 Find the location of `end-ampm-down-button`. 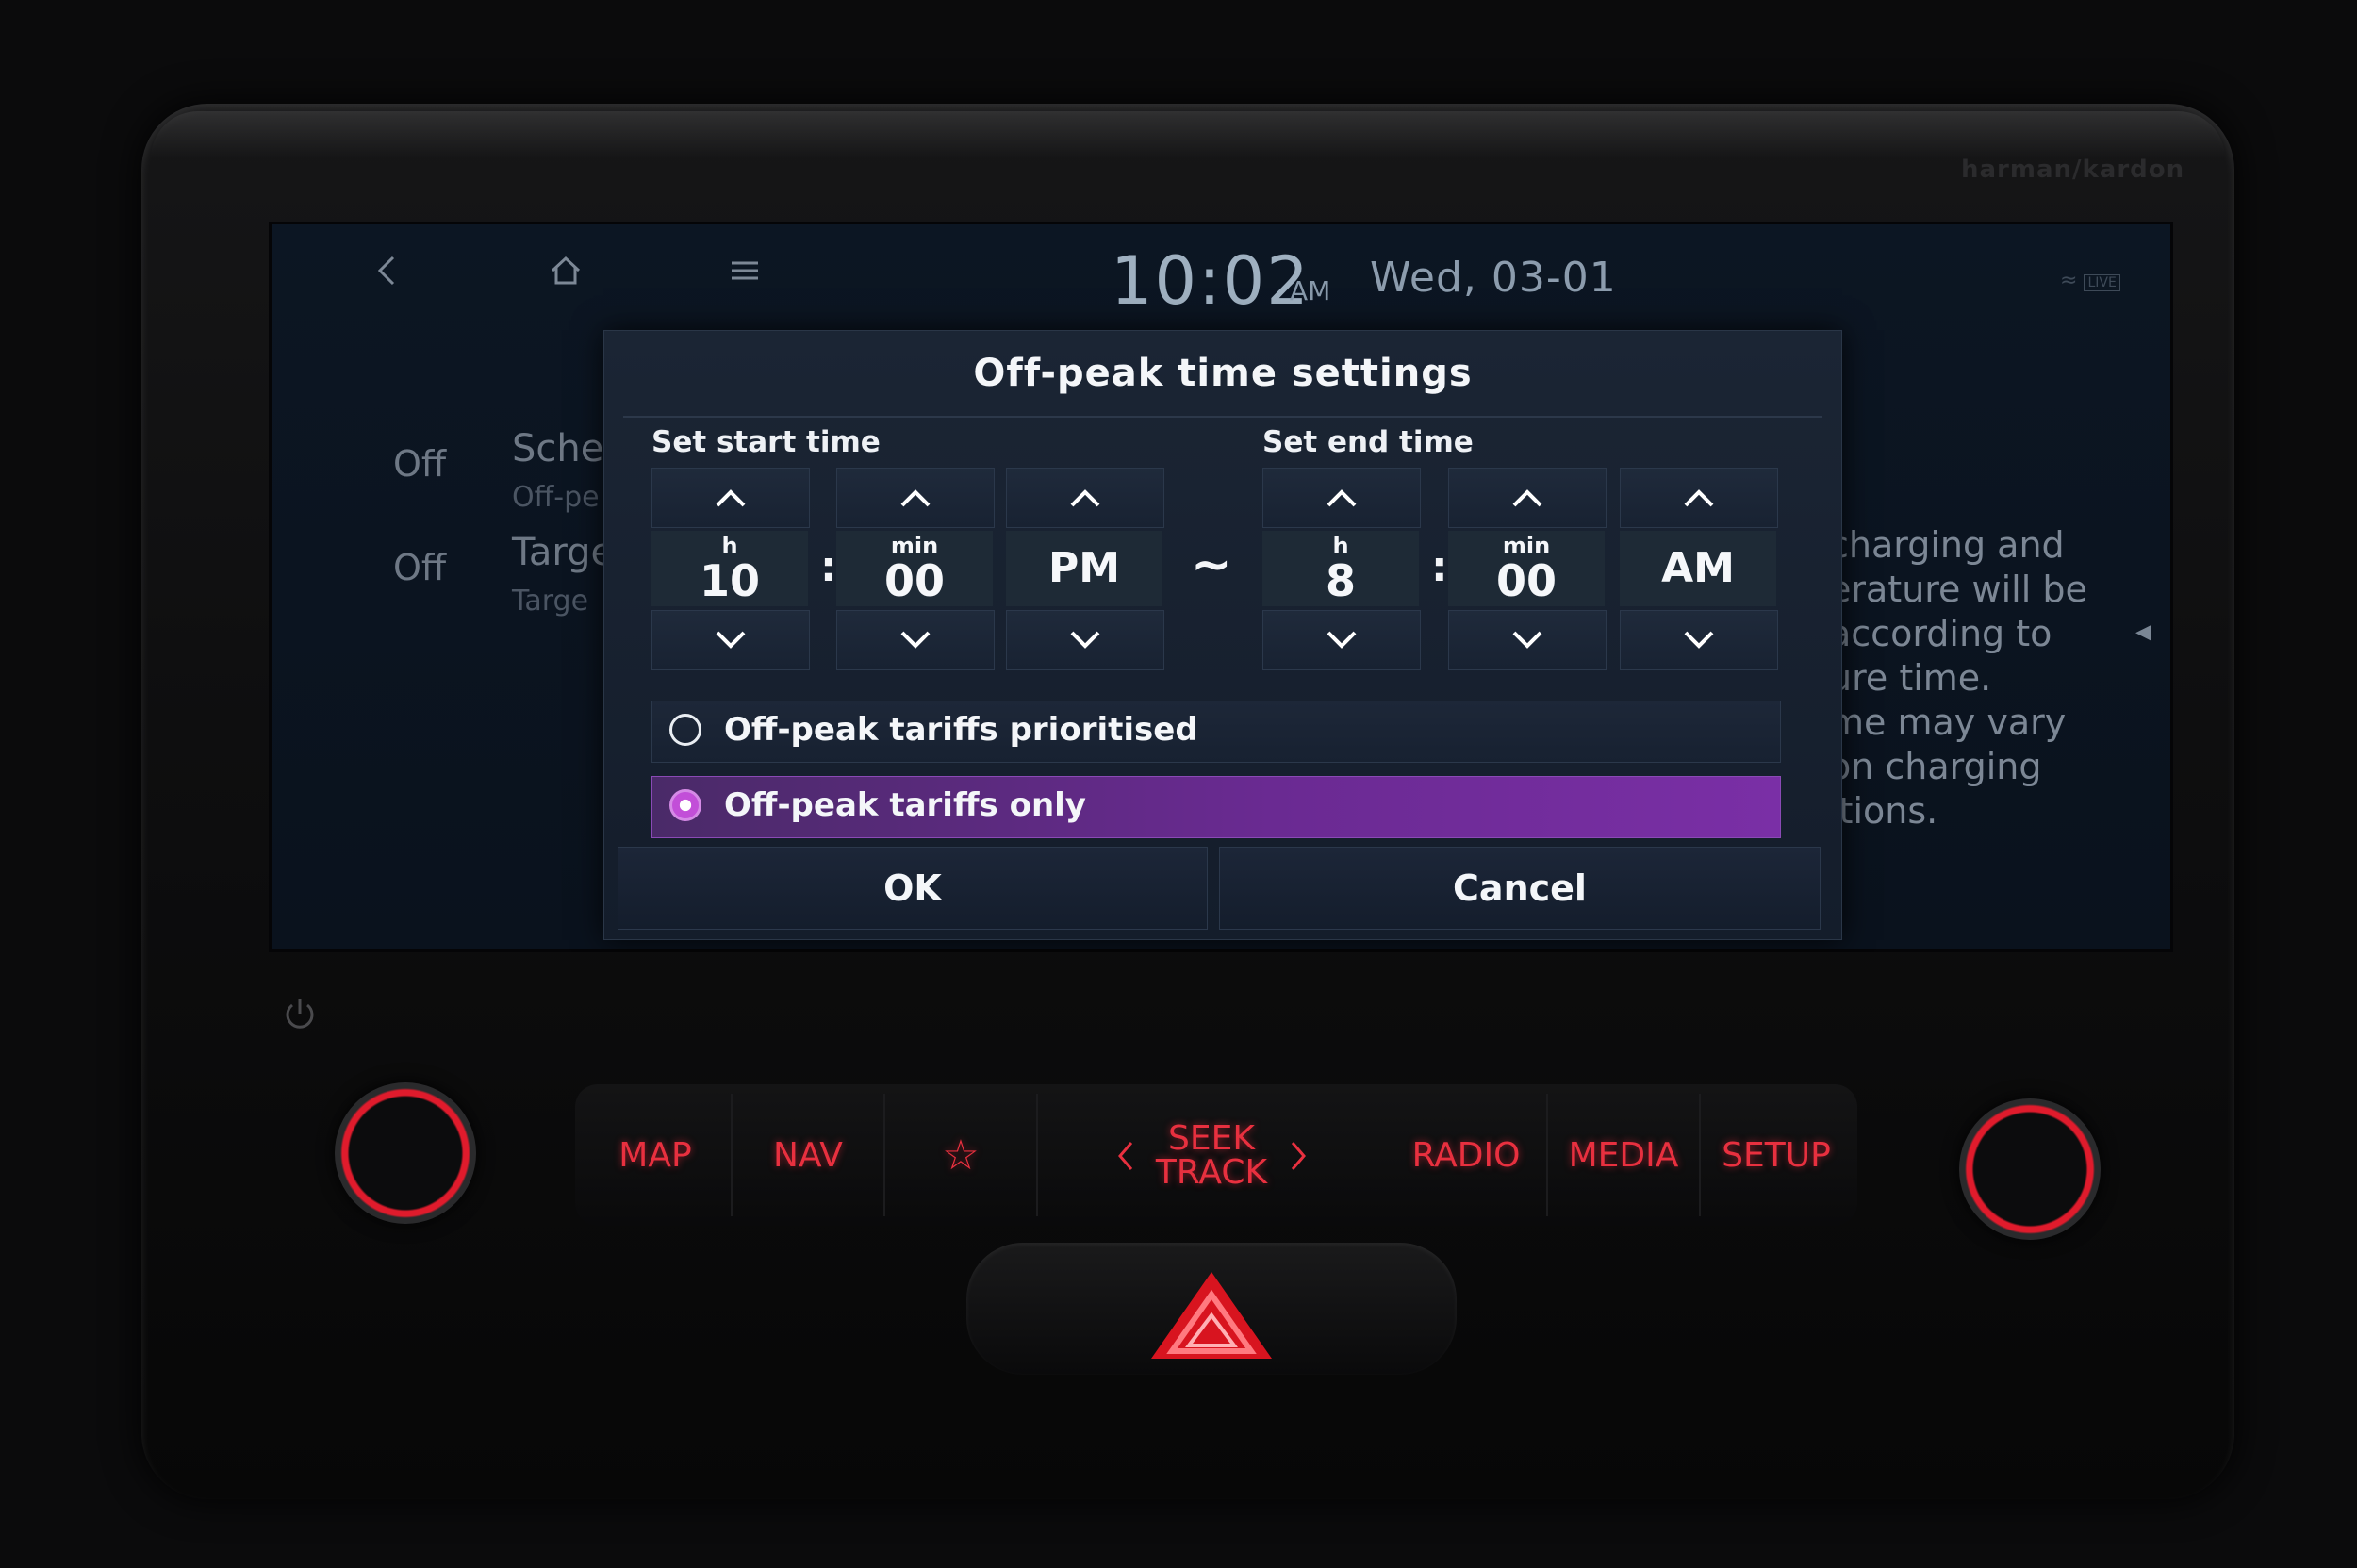

end-ampm-down-button is located at coordinates (1699, 640).